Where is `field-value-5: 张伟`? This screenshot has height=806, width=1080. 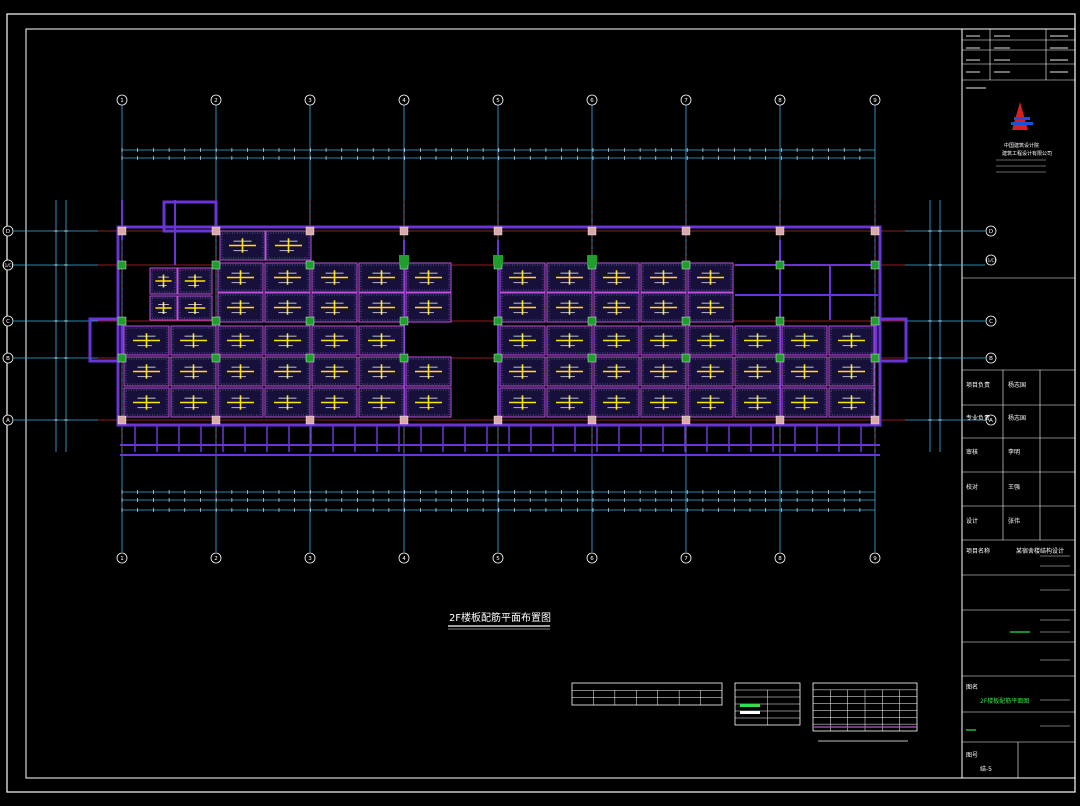 field-value-5: 张伟 is located at coordinates (1014, 521).